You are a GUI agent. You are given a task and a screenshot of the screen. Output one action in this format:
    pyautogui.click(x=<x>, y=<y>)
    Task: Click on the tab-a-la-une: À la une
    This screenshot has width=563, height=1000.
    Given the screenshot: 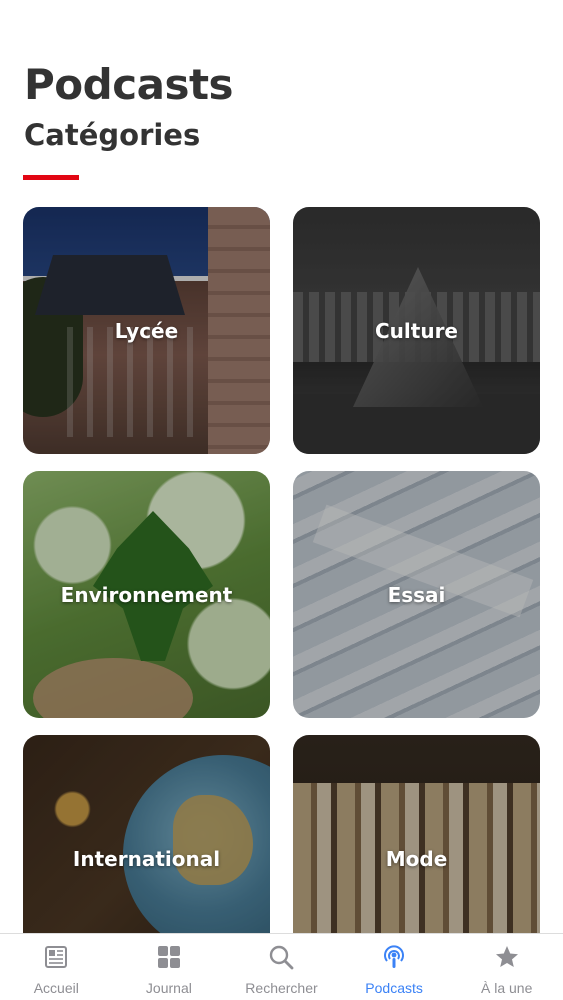 What is the action you would take?
    pyautogui.click(x=506, y=967)
    